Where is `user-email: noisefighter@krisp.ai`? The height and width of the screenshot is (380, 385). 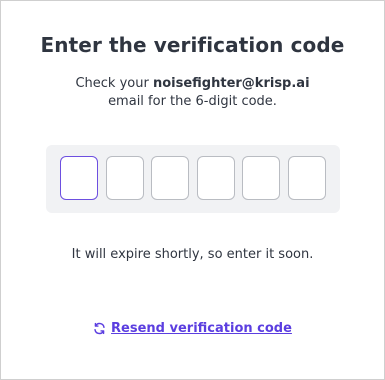 user-email: noisefighter@krisp.ai is located at coordinates (231, 83).